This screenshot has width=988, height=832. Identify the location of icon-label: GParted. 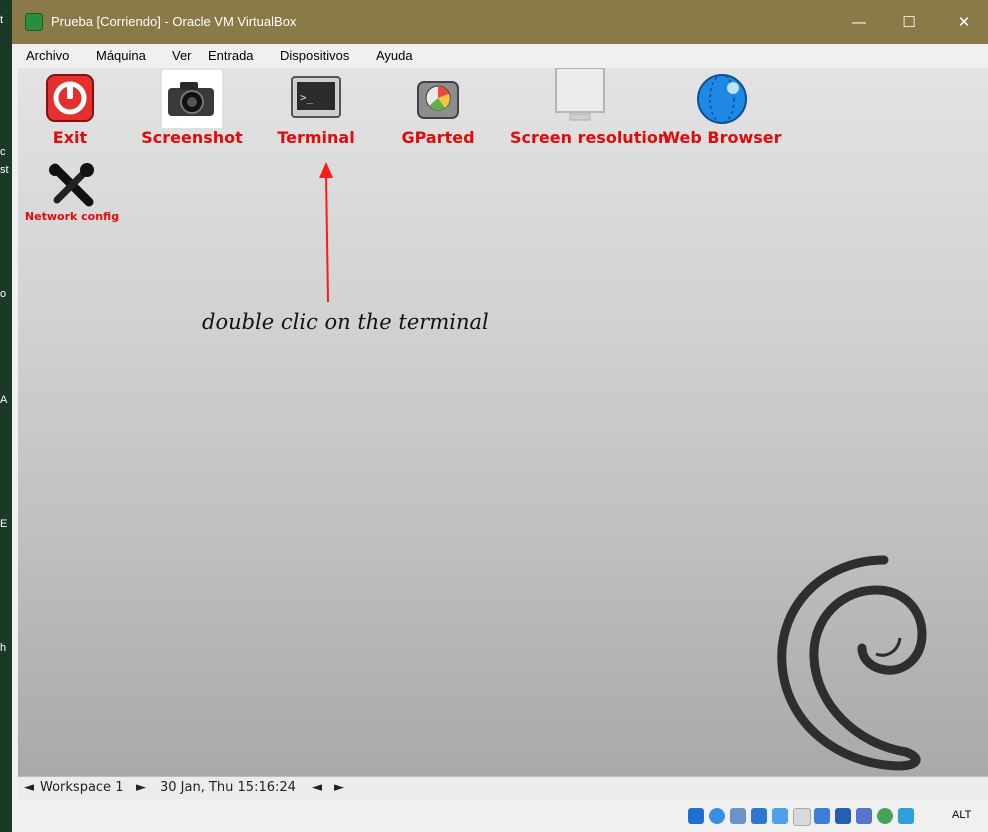
(438, 137).